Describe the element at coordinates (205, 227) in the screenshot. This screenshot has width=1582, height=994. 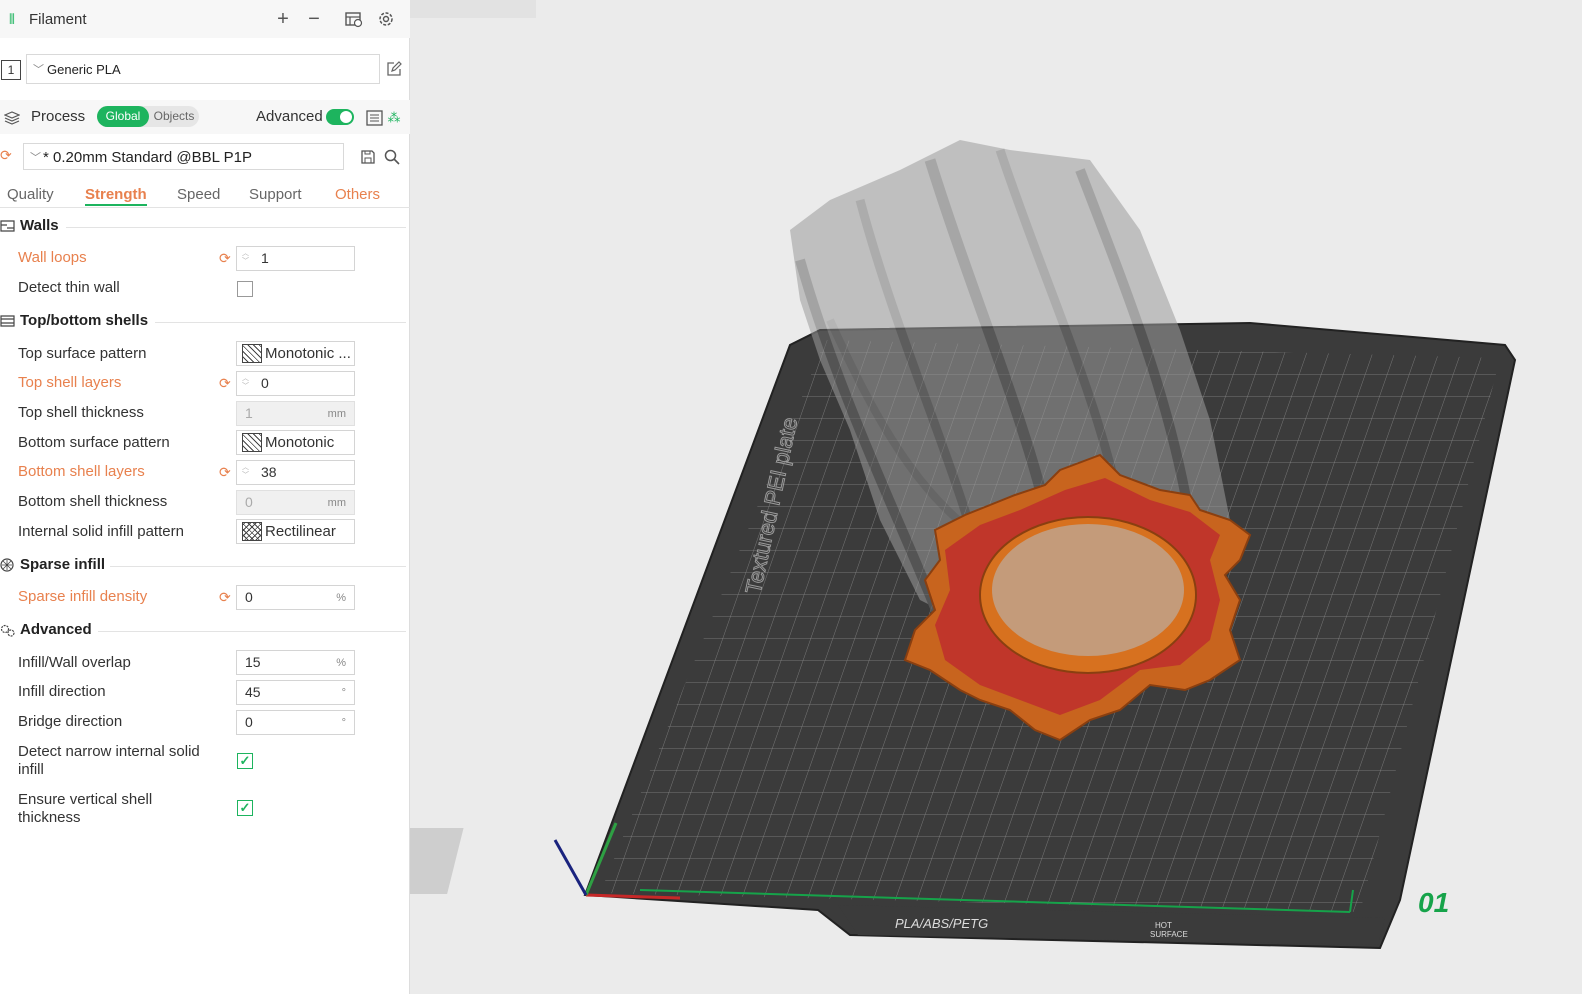
I see `section-walls: Walls` at that location.